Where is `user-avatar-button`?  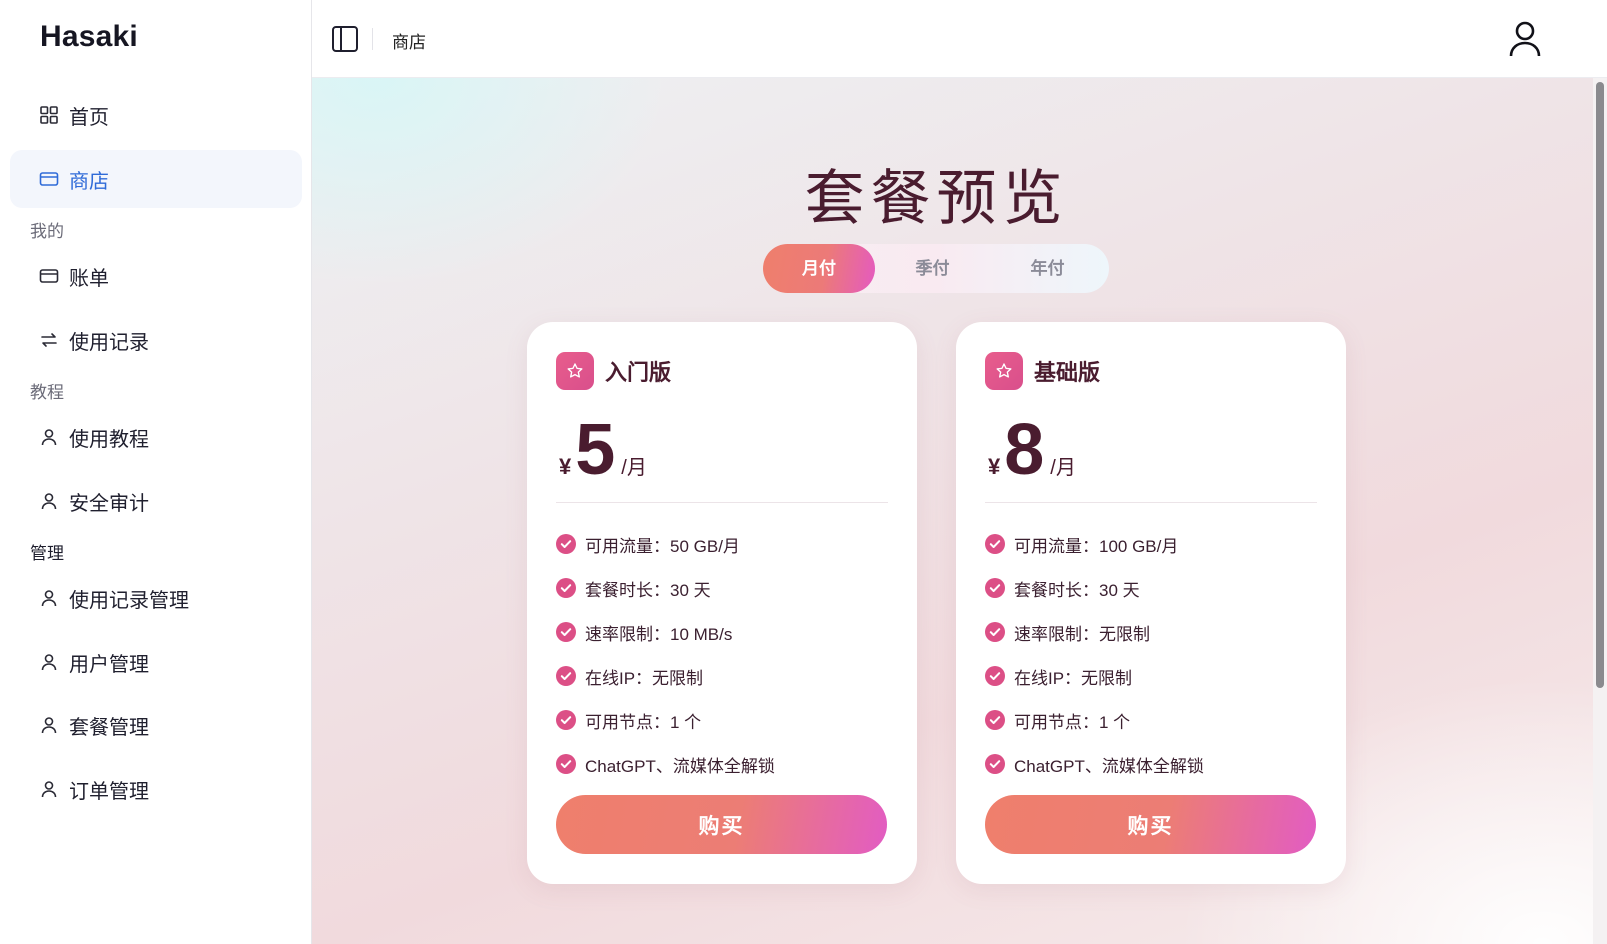 user-avatar-button is located at coordinates (1525, 39).